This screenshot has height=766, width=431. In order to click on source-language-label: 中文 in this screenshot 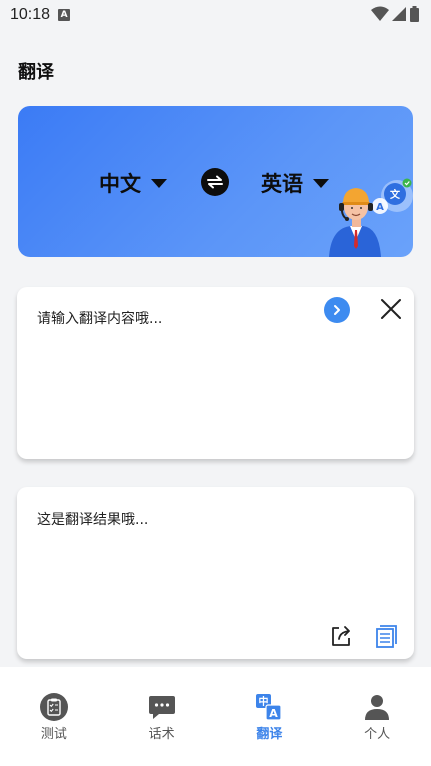, I will do `click(120, 184)`.